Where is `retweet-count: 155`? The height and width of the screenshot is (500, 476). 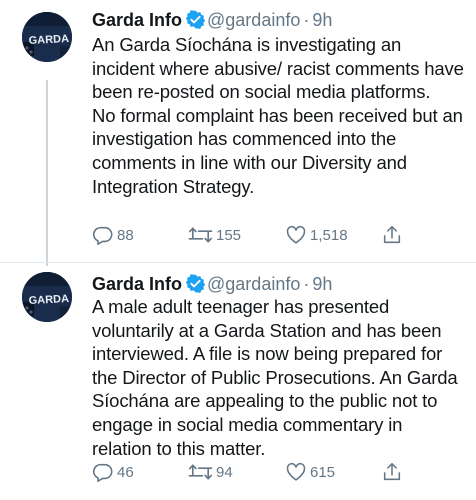 retweet-count: 155 is located at coordinates (229, 235).